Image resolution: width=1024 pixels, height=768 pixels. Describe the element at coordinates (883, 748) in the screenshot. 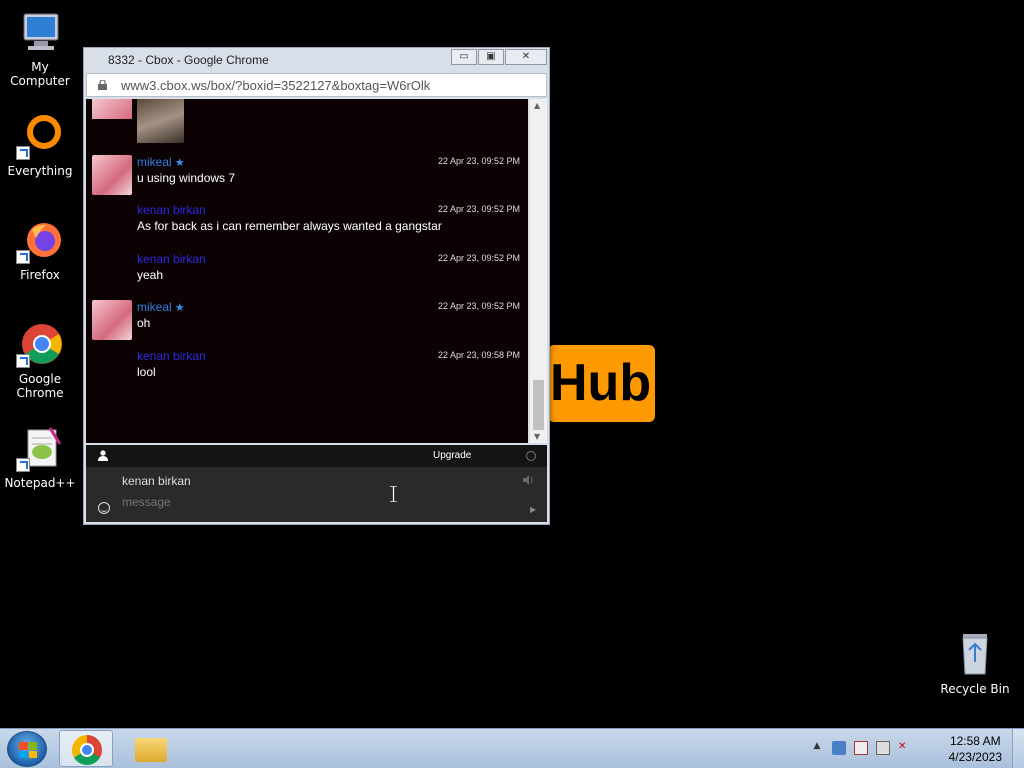

I see `network-icon` at that location.